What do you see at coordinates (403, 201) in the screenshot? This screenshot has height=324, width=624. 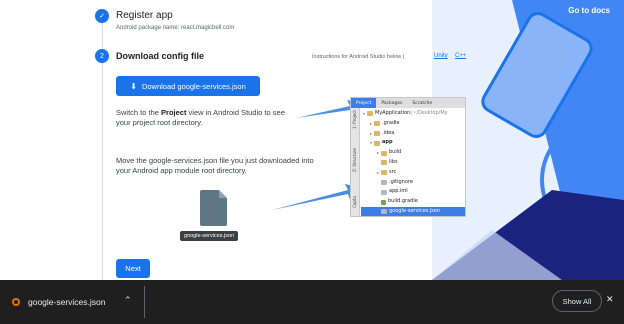 I see `tree-row-label: build.gradle` at bounding box center [403, 201].